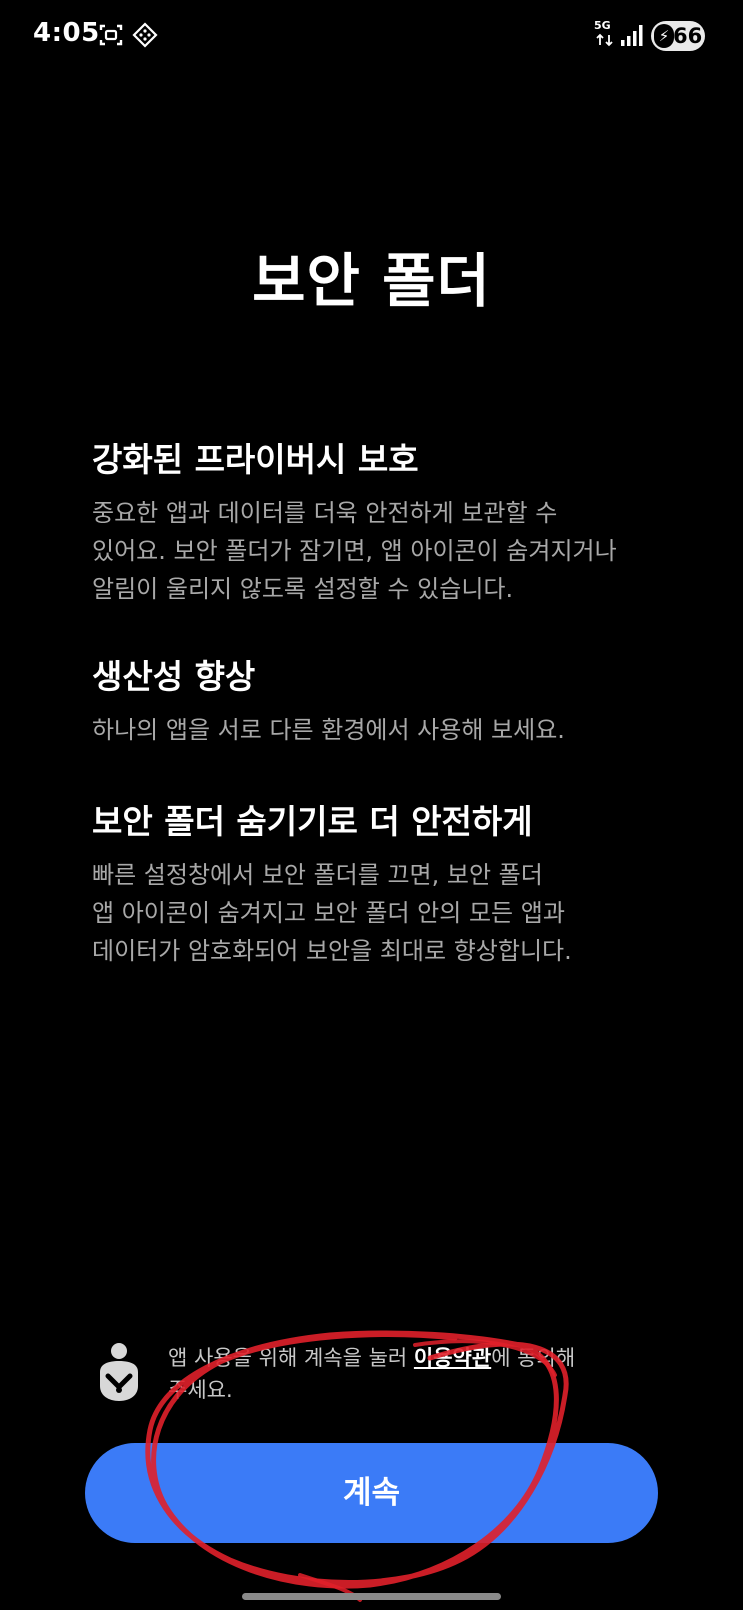 The image size is (743, 1610). What do you see at coordinates (371, 1596) in the screenshot?
I see `home-indicator` at bounding box center [371, 1596].